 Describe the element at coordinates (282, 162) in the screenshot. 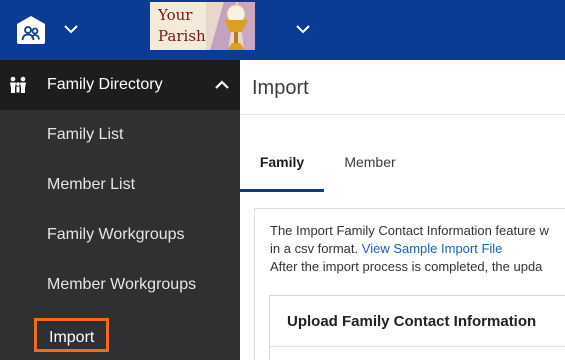

I see `tab-label: Family` at that location.